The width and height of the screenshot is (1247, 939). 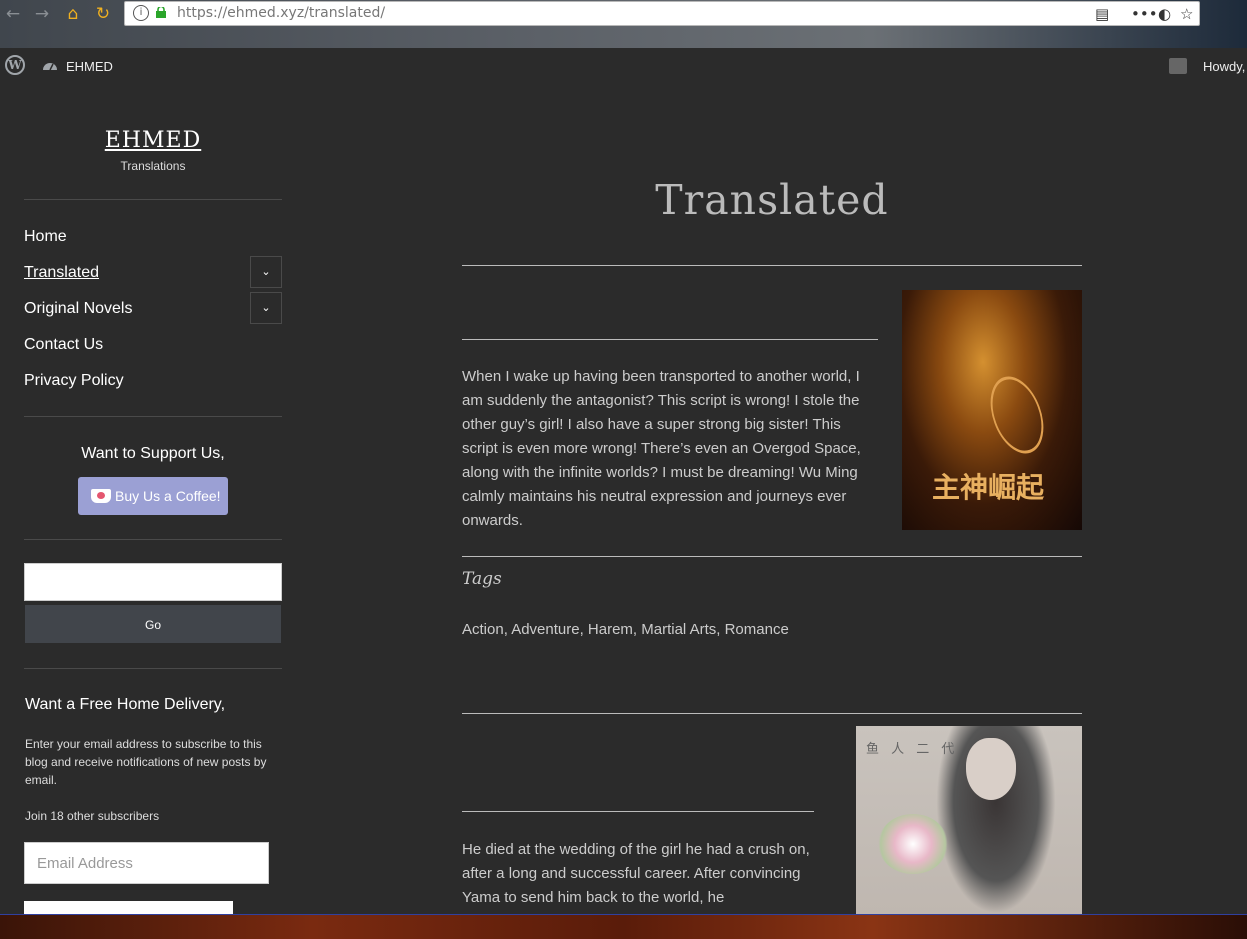 What do you see at coordinates (103, 14) in the screenshot?
I see `reload-icon: ↻` at bounding box center [103, 14].